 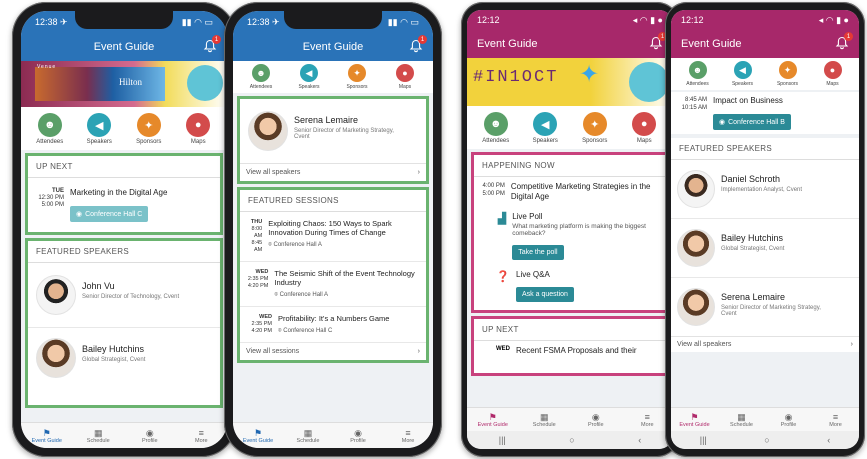 What do you see at coordinates (347, 295) in the screenshot?
I see `session-location: ⌾ Conference Hall A` at bounding box center [347, 295].